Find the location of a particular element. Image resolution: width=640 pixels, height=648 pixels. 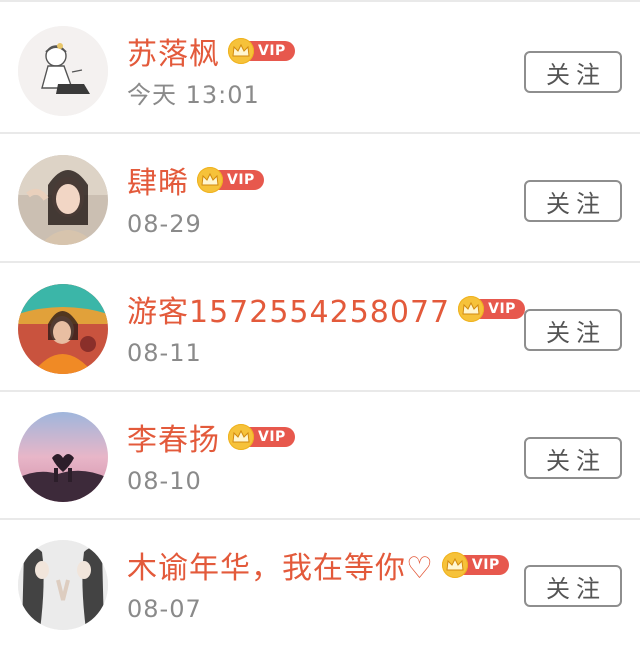

name-line: 李春扬 VIP is located at coordinates (211, 441).